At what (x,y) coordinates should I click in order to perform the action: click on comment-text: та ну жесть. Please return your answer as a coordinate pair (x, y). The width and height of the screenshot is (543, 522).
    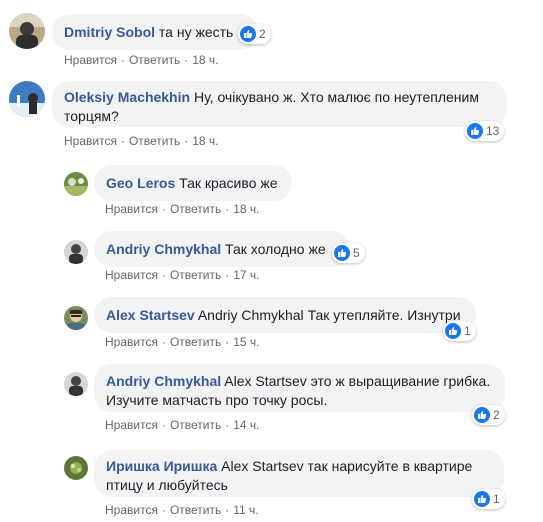
    Looking at the image, I should click on (196, 32).